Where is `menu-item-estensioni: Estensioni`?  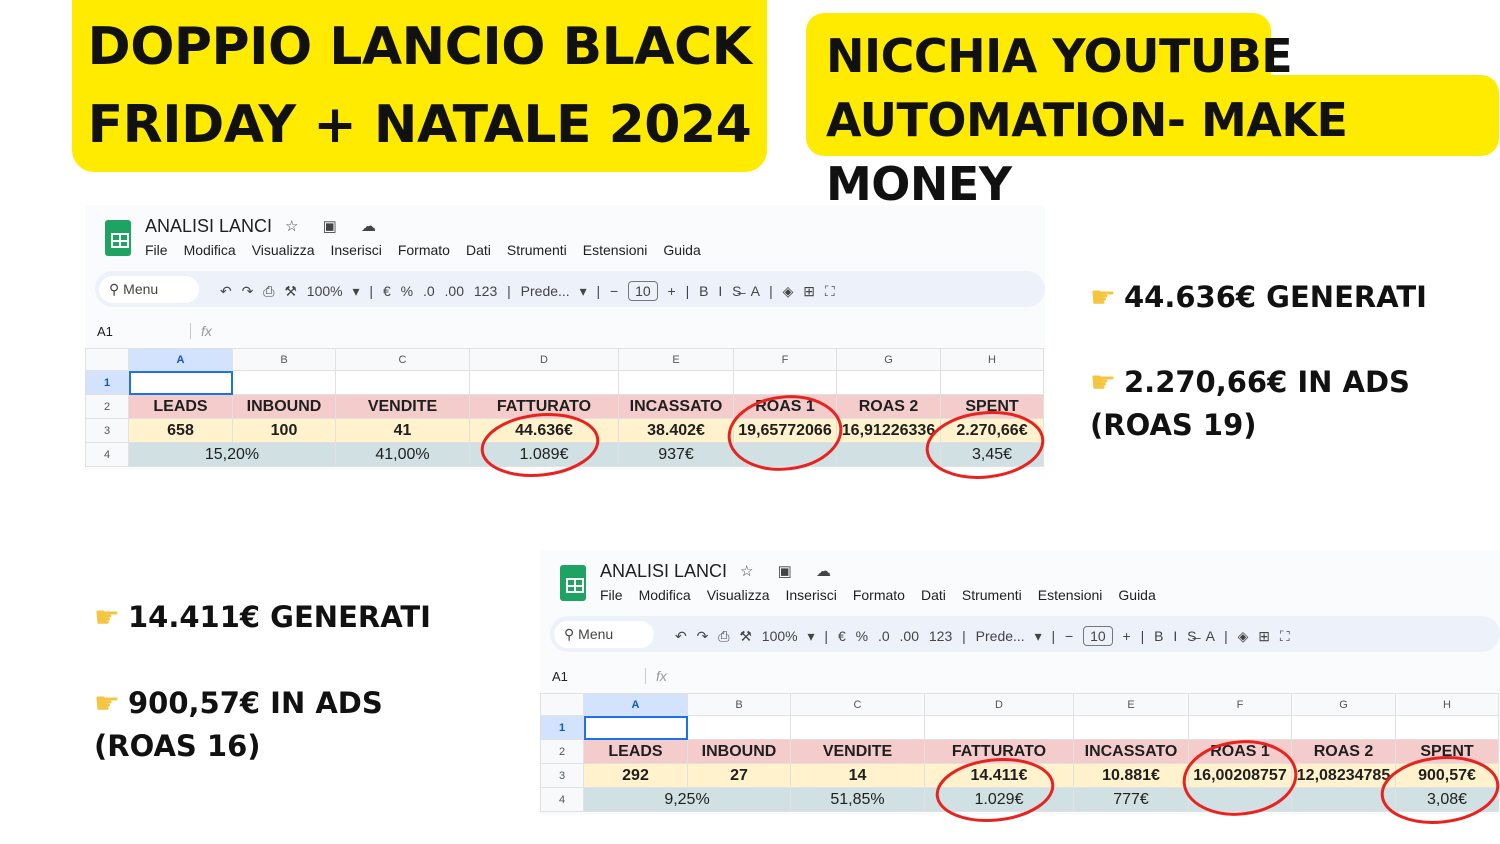
menu-item-estensioni: Estensioni is located at coordinates (615, 250).